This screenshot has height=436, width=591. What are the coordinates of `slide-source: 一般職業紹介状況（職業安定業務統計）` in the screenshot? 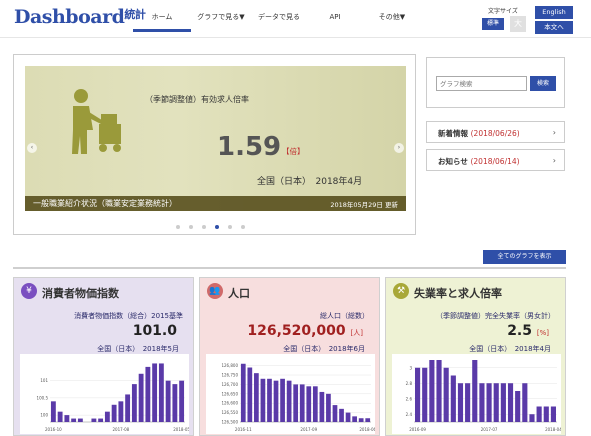 It's located at (105, 203).